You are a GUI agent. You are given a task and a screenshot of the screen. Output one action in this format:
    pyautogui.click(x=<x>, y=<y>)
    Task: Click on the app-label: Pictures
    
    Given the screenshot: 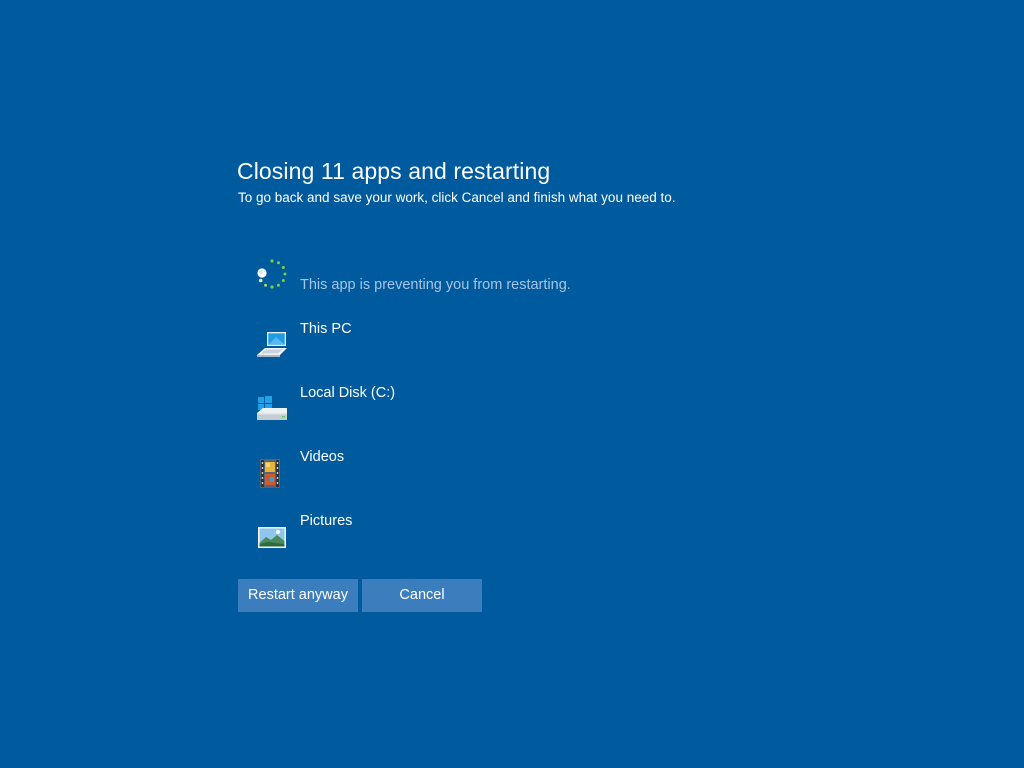 What is the action you would take?
    pyautogui.click(x=326, y=521)
    